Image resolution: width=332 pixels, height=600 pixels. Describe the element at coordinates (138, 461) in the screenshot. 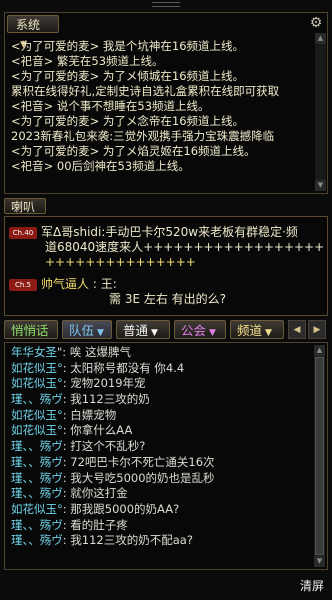

I see `chat-text: : 72吧巴卡尔不死亡通关16次` at that location.